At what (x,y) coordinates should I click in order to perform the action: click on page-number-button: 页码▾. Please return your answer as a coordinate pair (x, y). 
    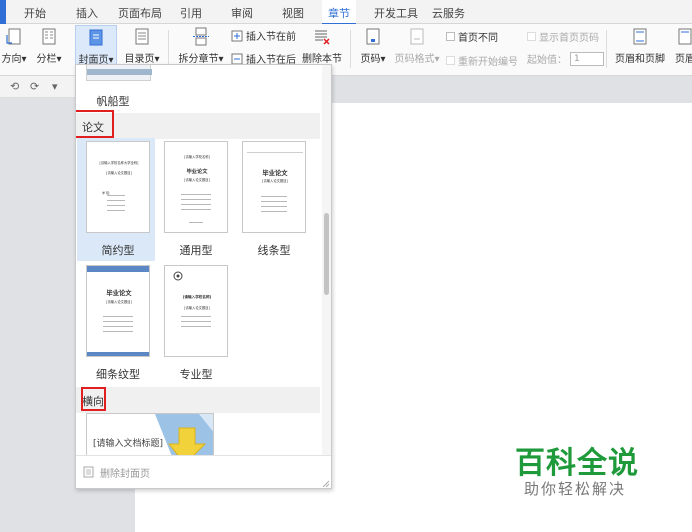
    Looking at the image, I should click on (373, 49).